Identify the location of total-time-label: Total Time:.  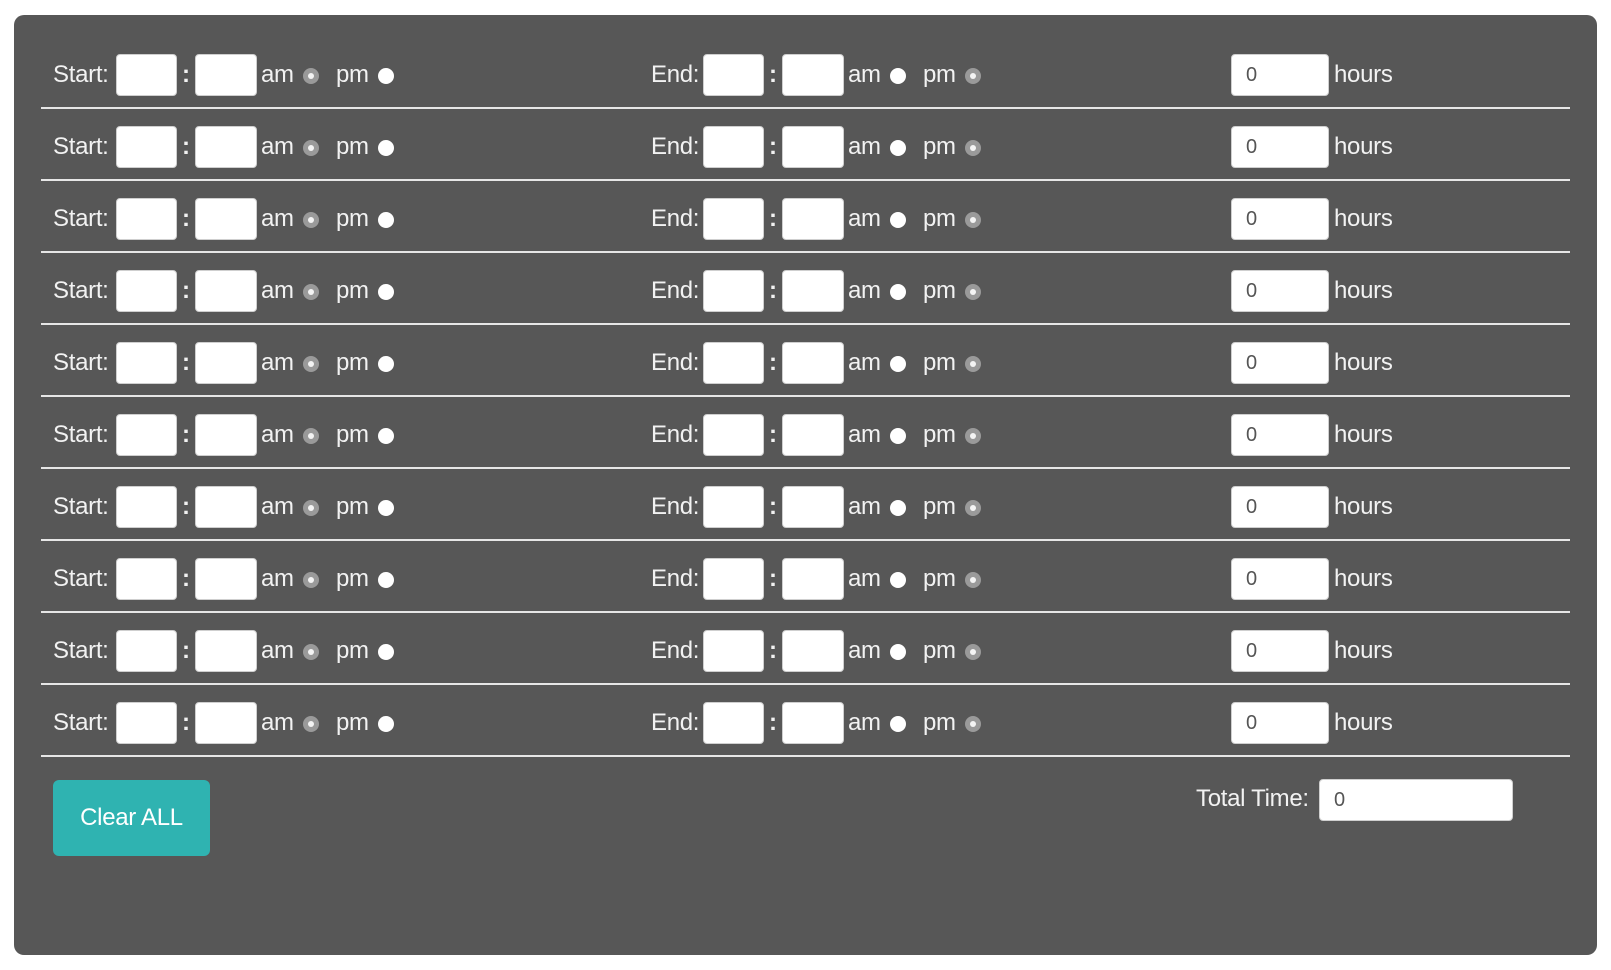
(1252, 798).